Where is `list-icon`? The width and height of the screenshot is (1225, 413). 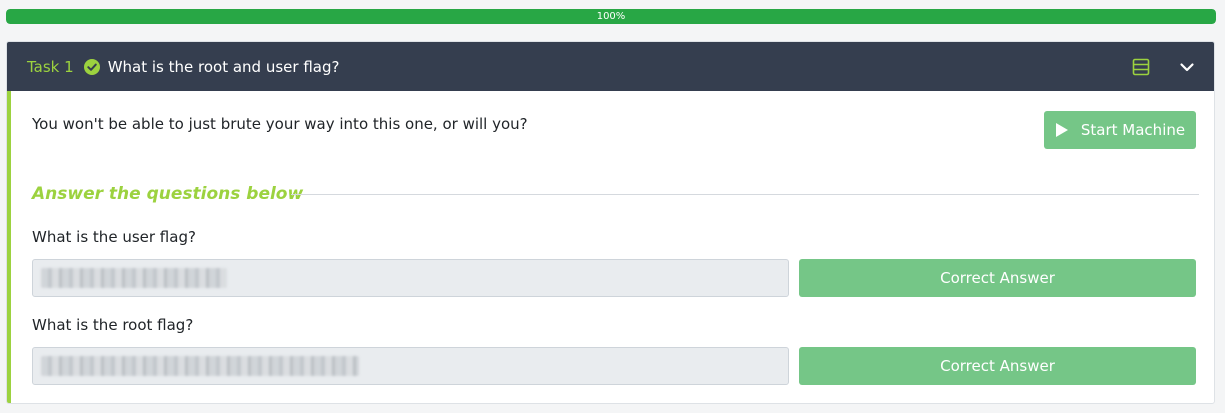
list-icon is located at coordinates (1141, 67).